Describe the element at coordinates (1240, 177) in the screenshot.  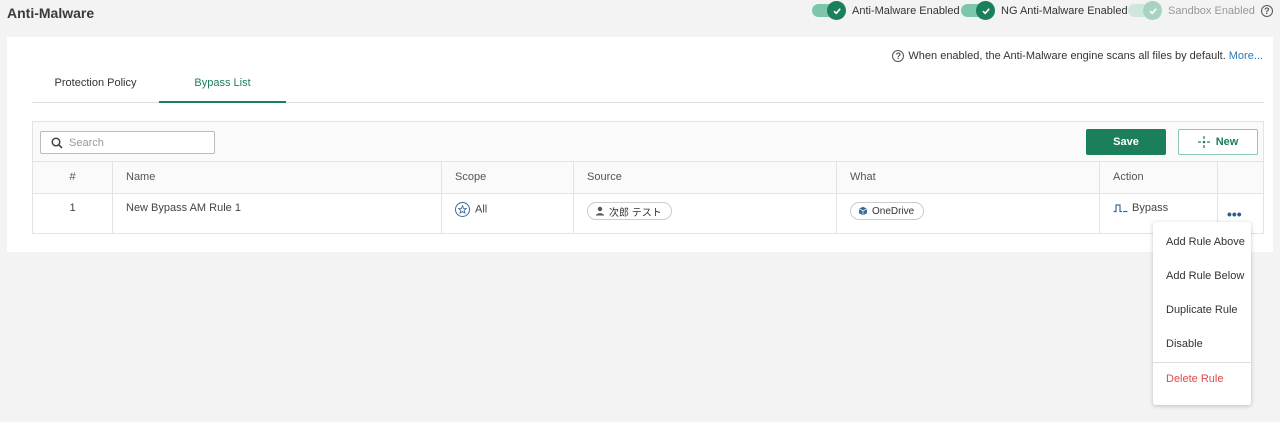
I see `column-header-menu` at that location.